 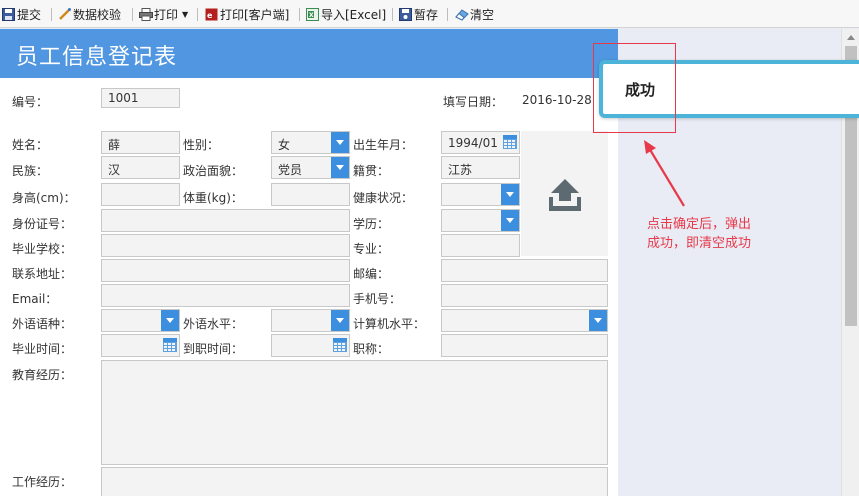 I want to click on annotation-arrow, so click(x=664, y=173).